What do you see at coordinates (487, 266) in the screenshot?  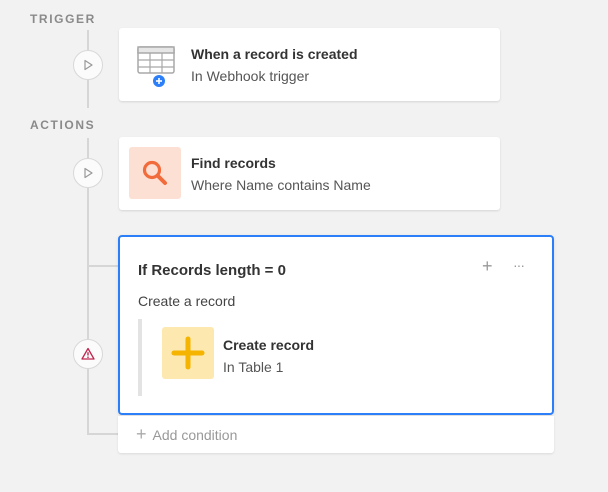 I see `add-icon: +` at bounding box center [487, 266].